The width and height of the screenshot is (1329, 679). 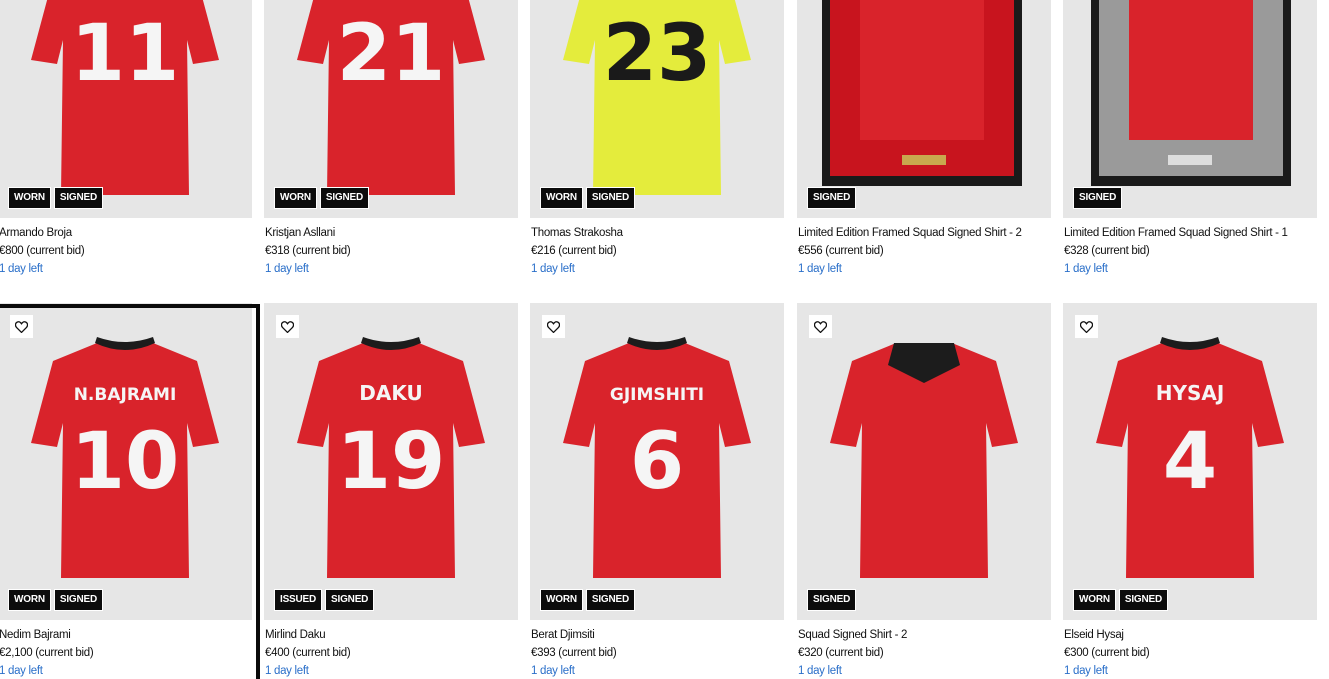 I want to click on shirt-image: 21, so click(x=391, y=97).